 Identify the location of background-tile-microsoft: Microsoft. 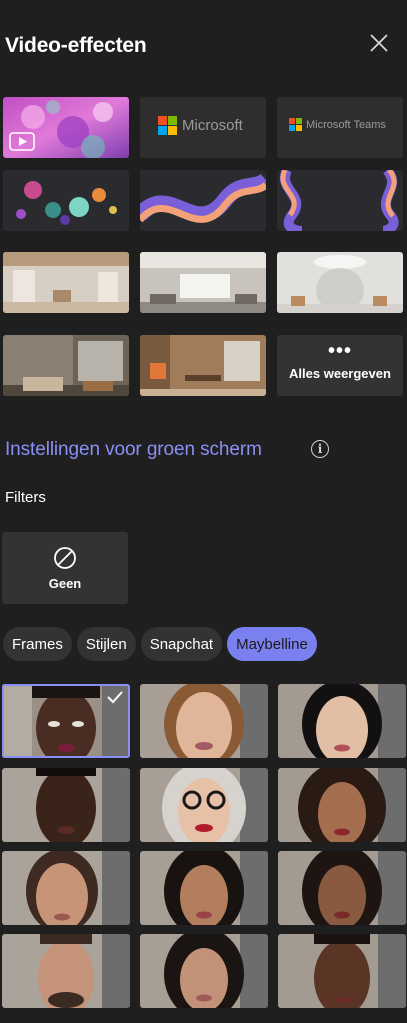
(203, 127).